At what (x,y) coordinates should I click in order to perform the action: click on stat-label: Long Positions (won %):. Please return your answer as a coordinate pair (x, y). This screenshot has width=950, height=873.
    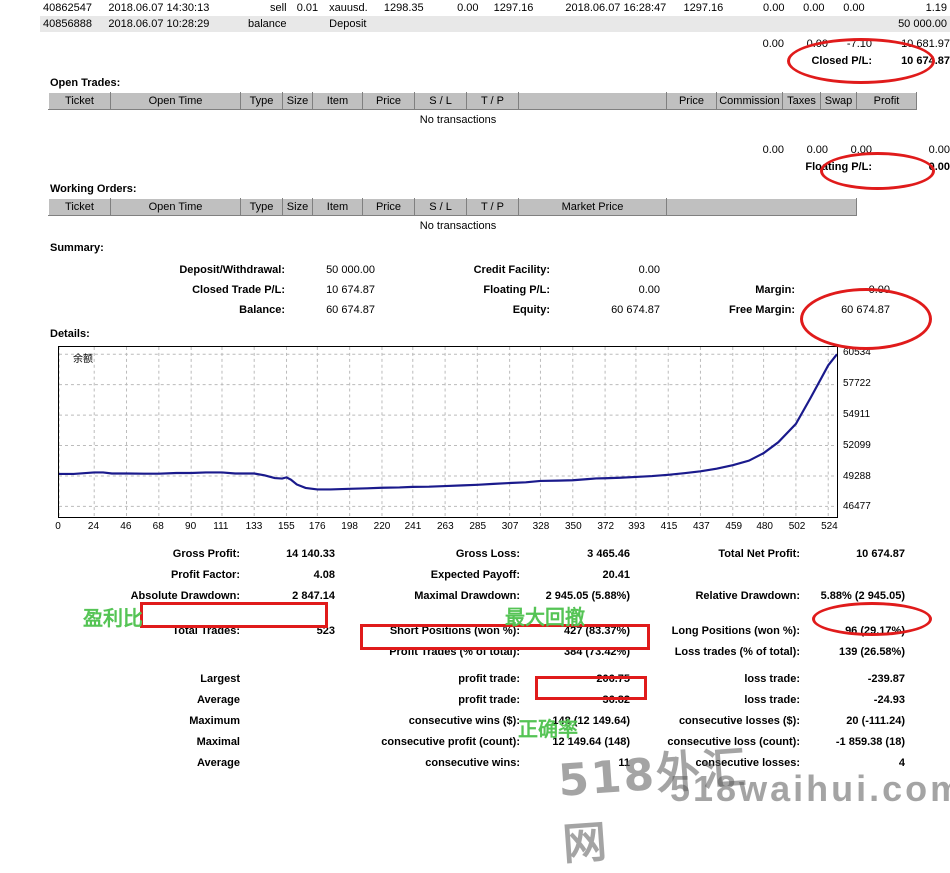
    Looking at the image, I should click on (735, 631).